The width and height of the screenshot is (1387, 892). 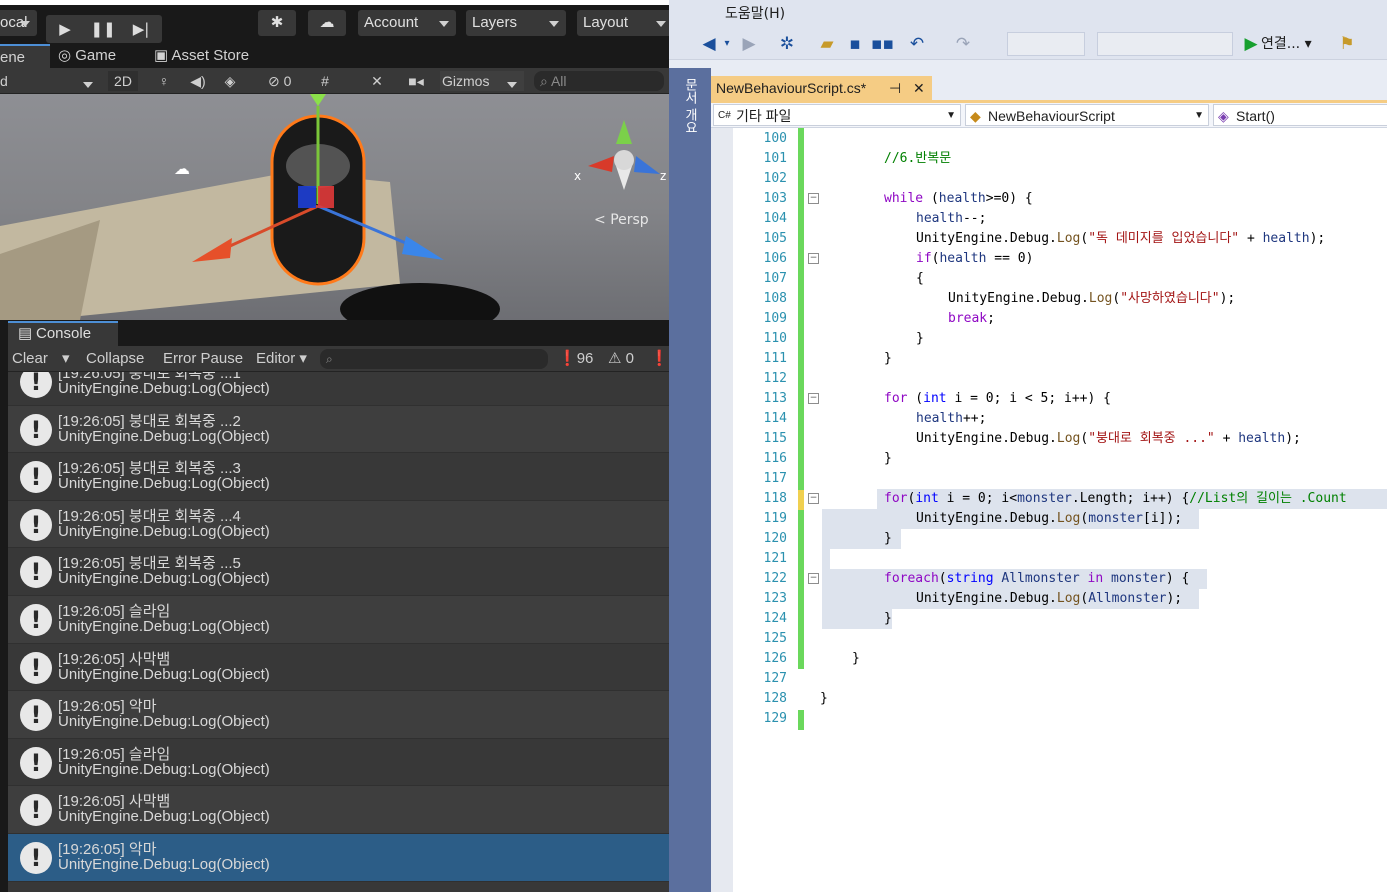 I want to click on hidden-count: 0, so click(x=287, y=81).